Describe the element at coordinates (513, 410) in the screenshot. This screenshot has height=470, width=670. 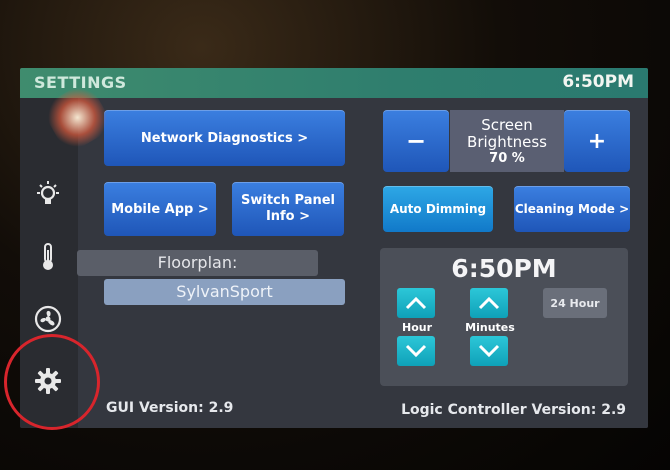
I see `logic-controller-version: Logic Controller Version: 2.9` at that location.